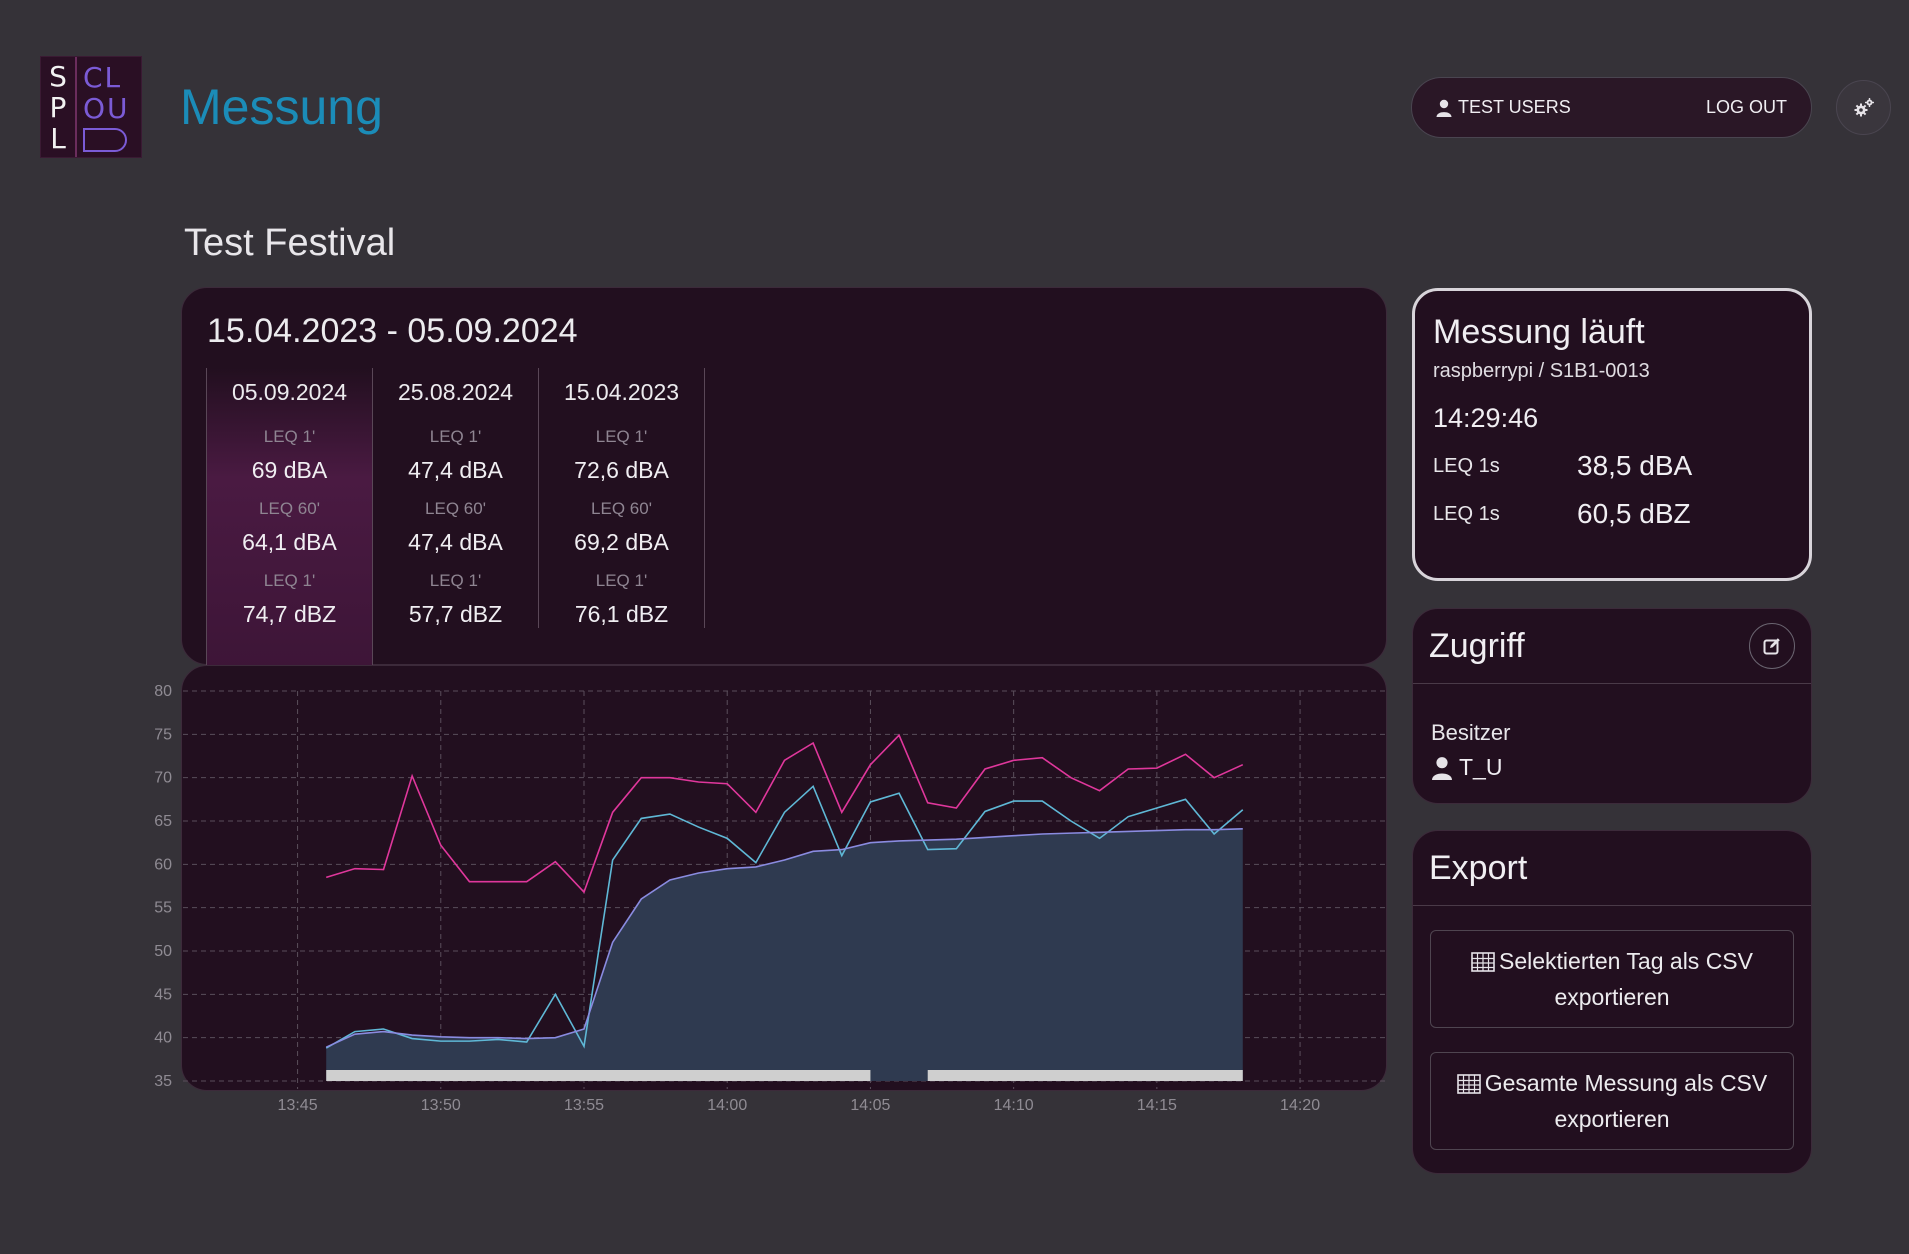  I want to click on day-date: 25.08.2024, so click(455, 392).